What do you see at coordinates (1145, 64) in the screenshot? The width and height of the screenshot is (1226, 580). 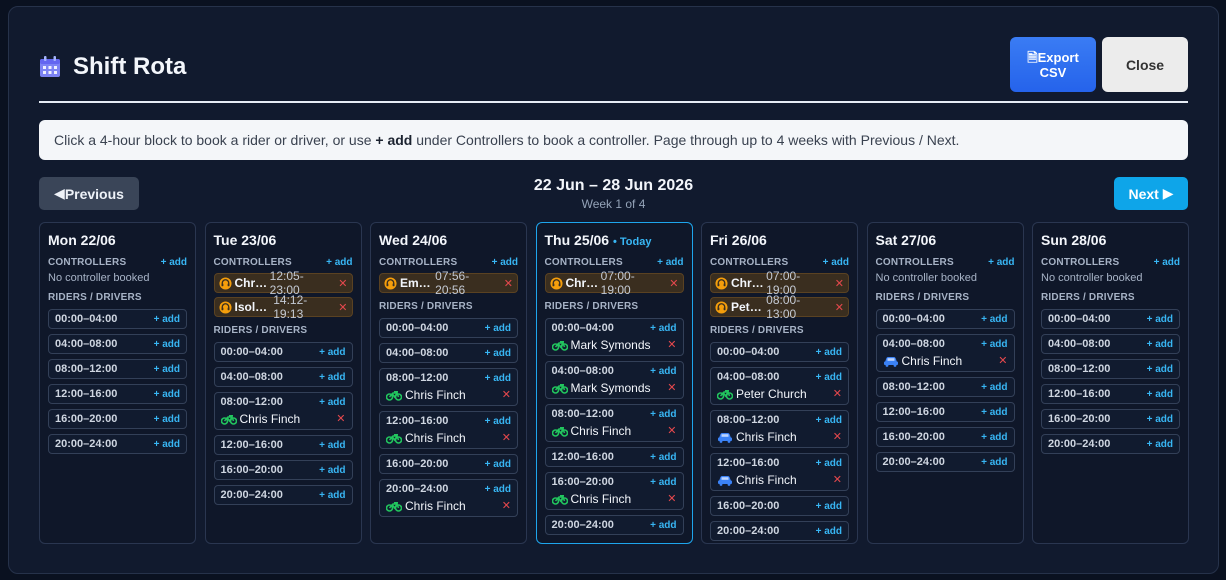 I see `close-button: Close` at bounding box center [1145, 64].